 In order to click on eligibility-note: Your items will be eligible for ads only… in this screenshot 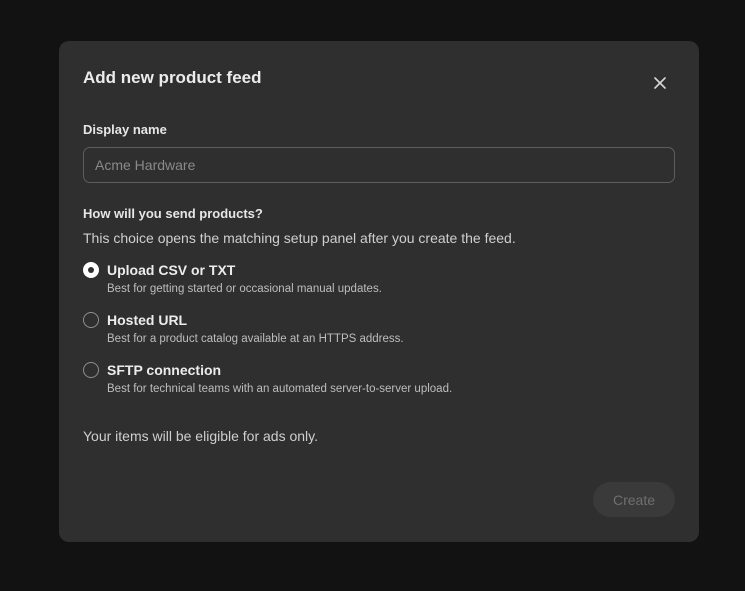, I will do `click(201, 436)`.